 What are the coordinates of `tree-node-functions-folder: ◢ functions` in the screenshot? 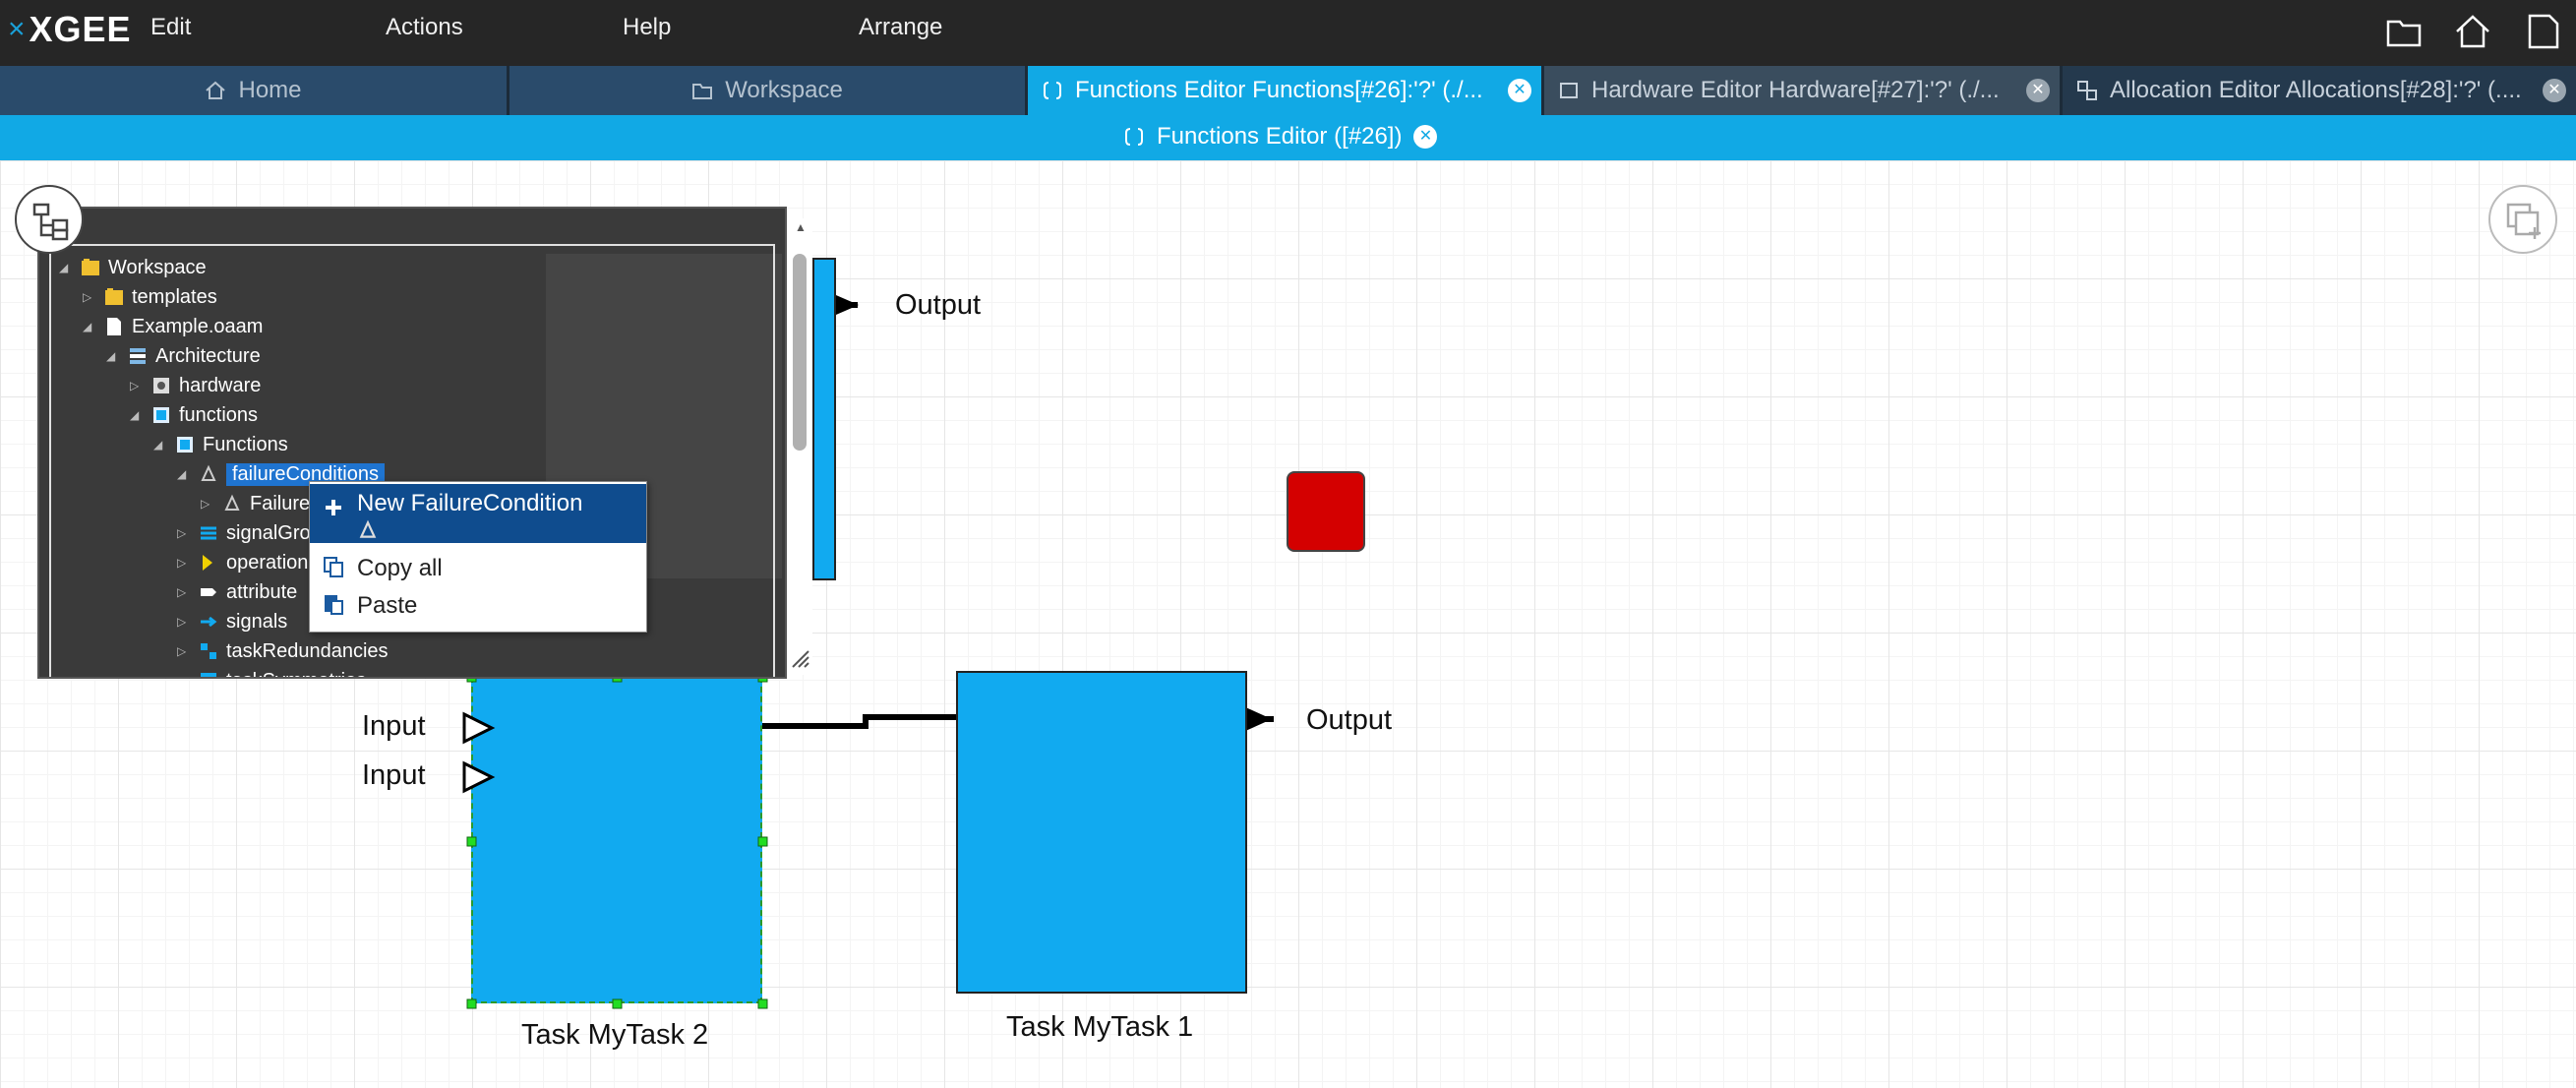 It's located at (194, 415).